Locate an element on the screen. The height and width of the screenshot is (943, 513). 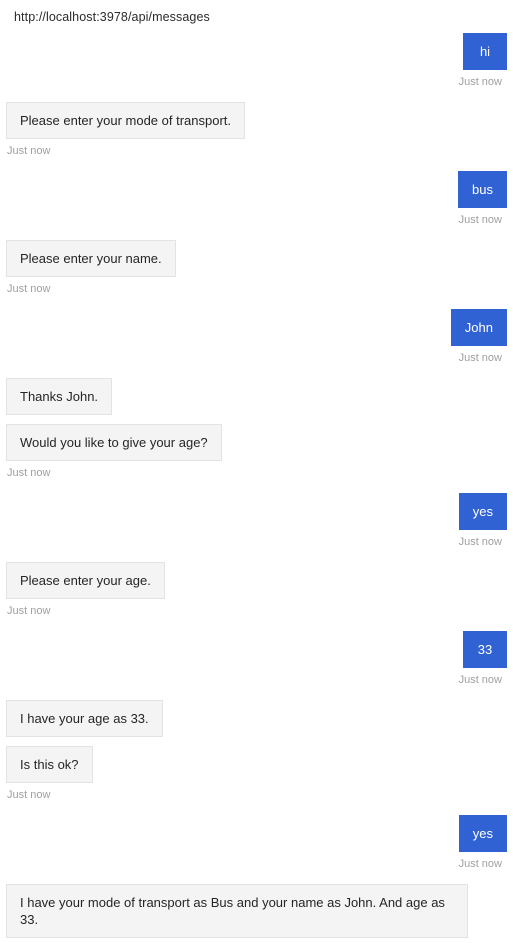
message-group-user: bus Just now is located at coordinates (256, 199).